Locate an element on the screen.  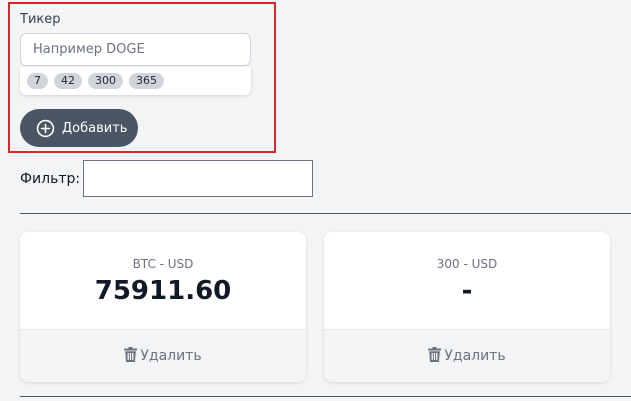
card-title: 300 - USD is located at coordinates (467, 264).